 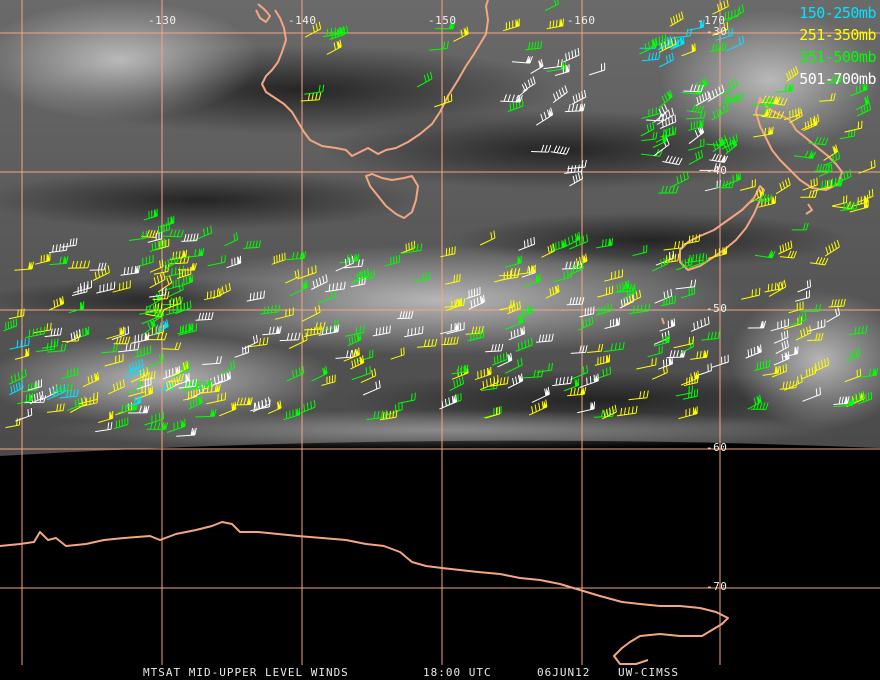 What do you see at coordinates (837, 35) in the screenshot?
I see `legend-item-251-350mb: 251-350mb` at bounding box center [837, 35].